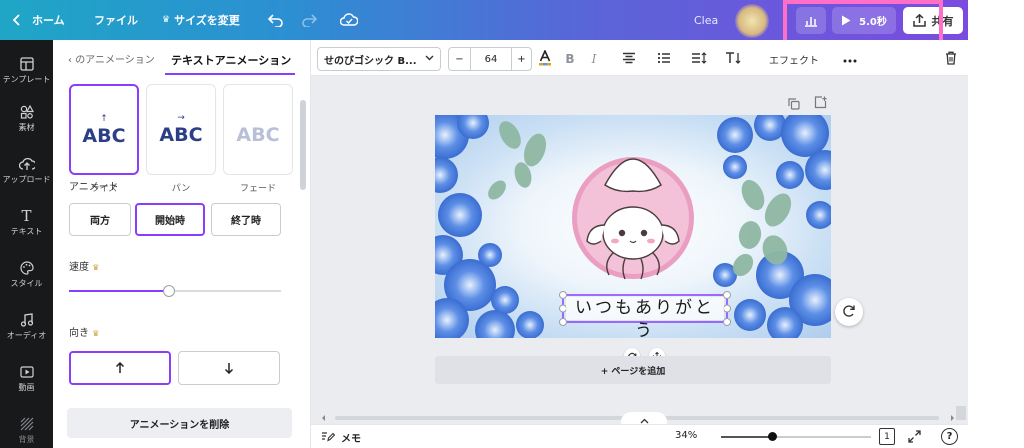 The width and height of the screenshot is (1024, 448). I want to click on preset-fade: ABC, so click(258, 129).